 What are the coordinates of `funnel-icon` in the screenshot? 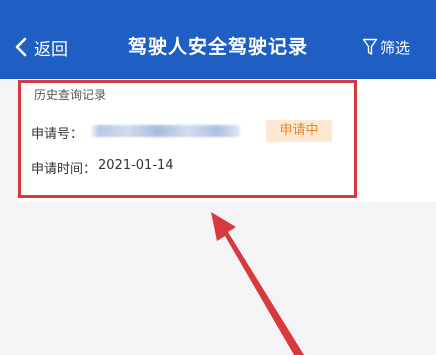 It's located at (370, 47).